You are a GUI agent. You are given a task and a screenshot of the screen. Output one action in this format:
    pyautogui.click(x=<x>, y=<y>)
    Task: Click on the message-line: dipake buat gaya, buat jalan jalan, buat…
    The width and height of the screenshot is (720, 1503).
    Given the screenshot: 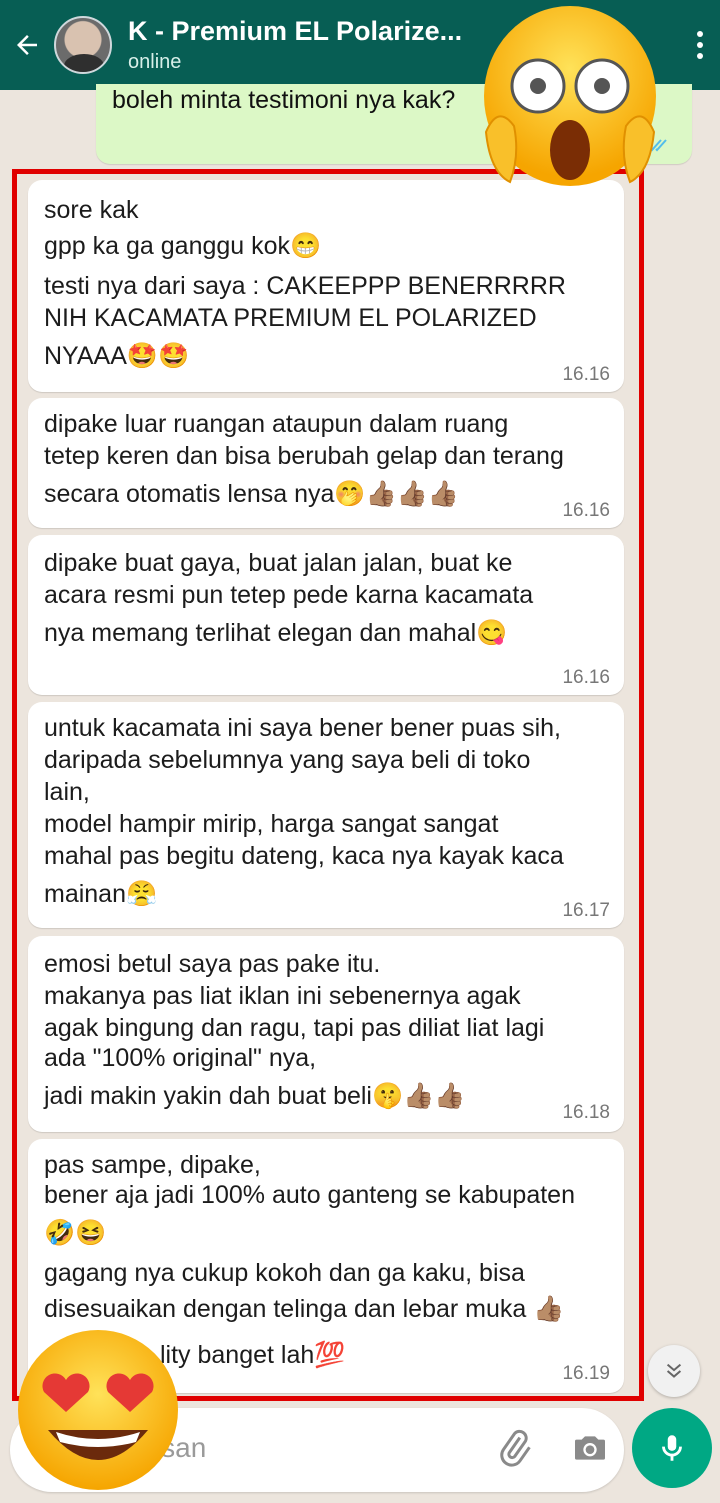 What is the action you would take?
    pyautogui.click(x=278, y=563)
    